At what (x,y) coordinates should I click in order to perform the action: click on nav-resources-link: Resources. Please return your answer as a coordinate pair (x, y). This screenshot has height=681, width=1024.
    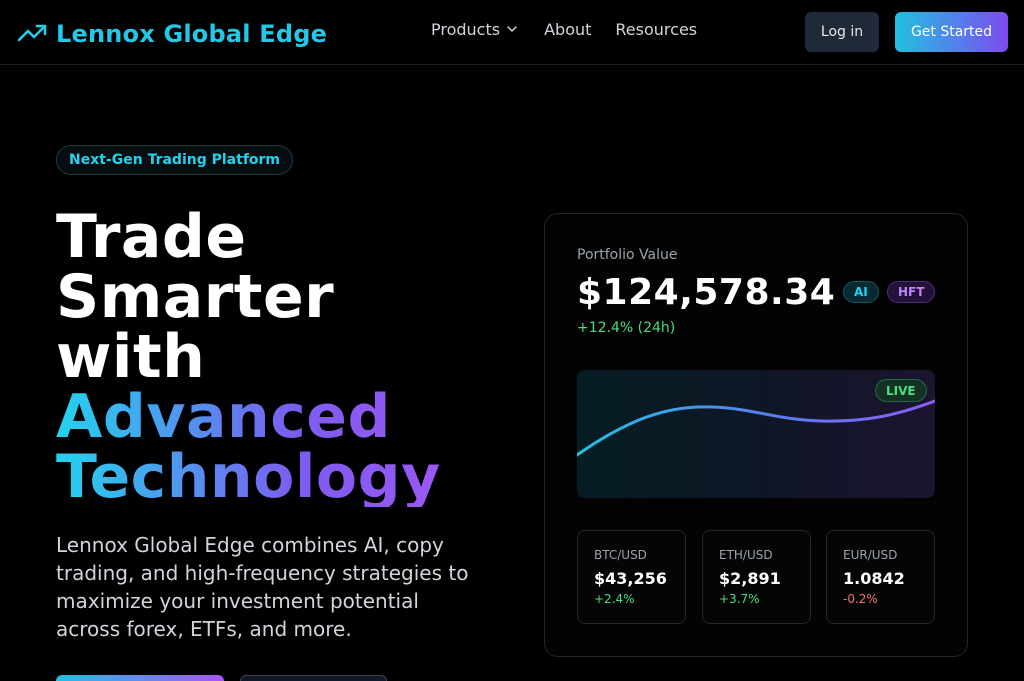
    Looking at the image, I should click on (656, 29).